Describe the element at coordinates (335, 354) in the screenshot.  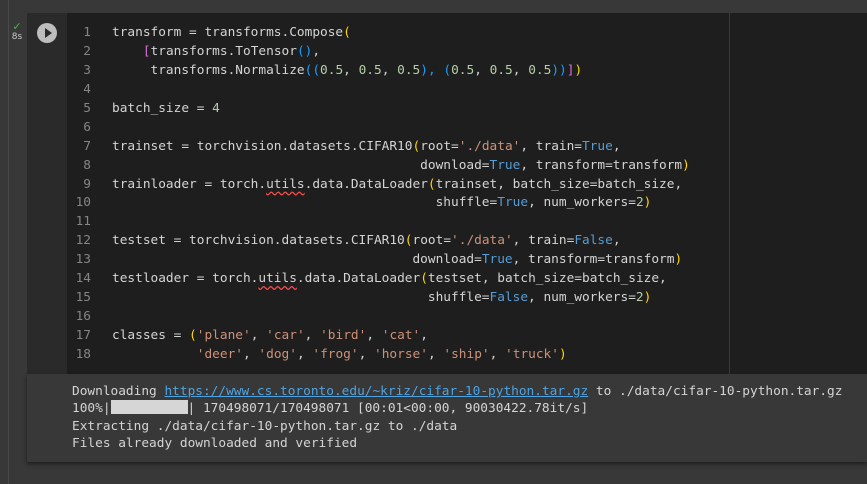
I see `code-token: 'frog'` at that location.